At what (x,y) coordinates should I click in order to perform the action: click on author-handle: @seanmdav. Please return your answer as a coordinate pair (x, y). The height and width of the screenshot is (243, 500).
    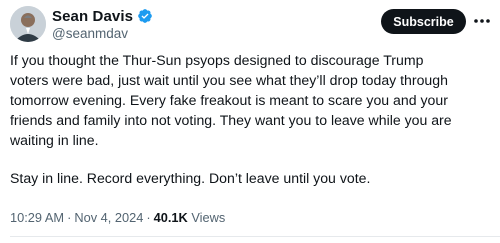
    Looking at the image, I should click on (102, 33).